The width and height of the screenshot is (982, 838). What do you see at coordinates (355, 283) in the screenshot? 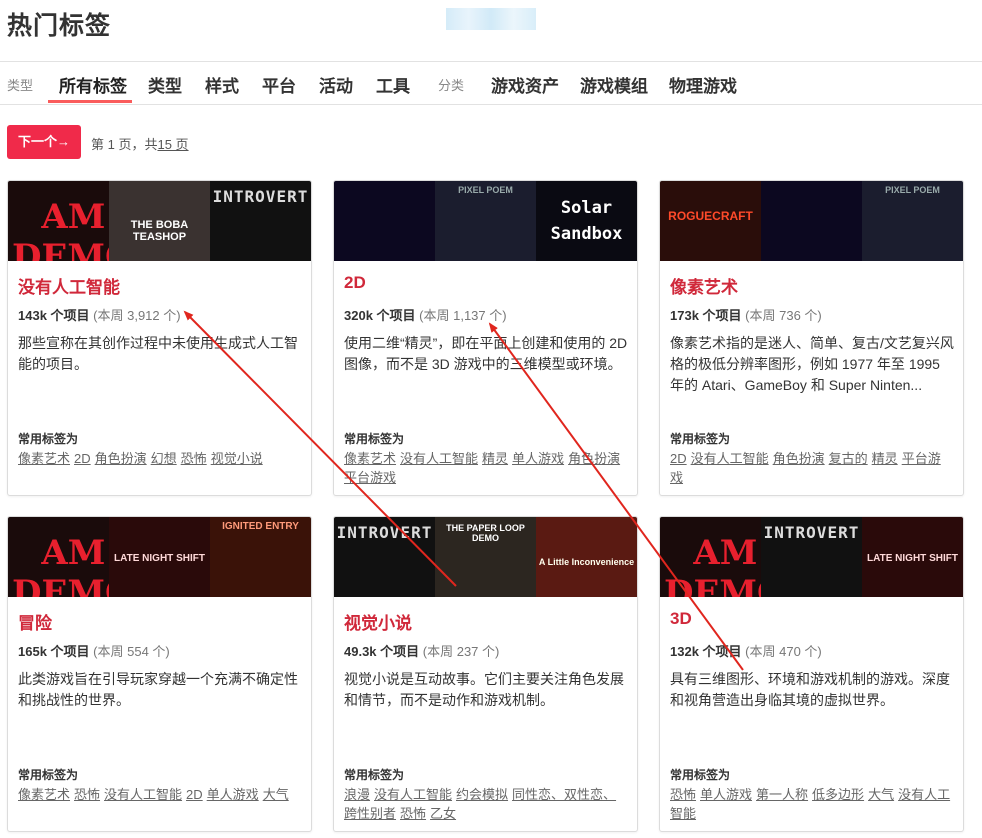
I see `tag-title: 2D` at bounding box center [355, 283].